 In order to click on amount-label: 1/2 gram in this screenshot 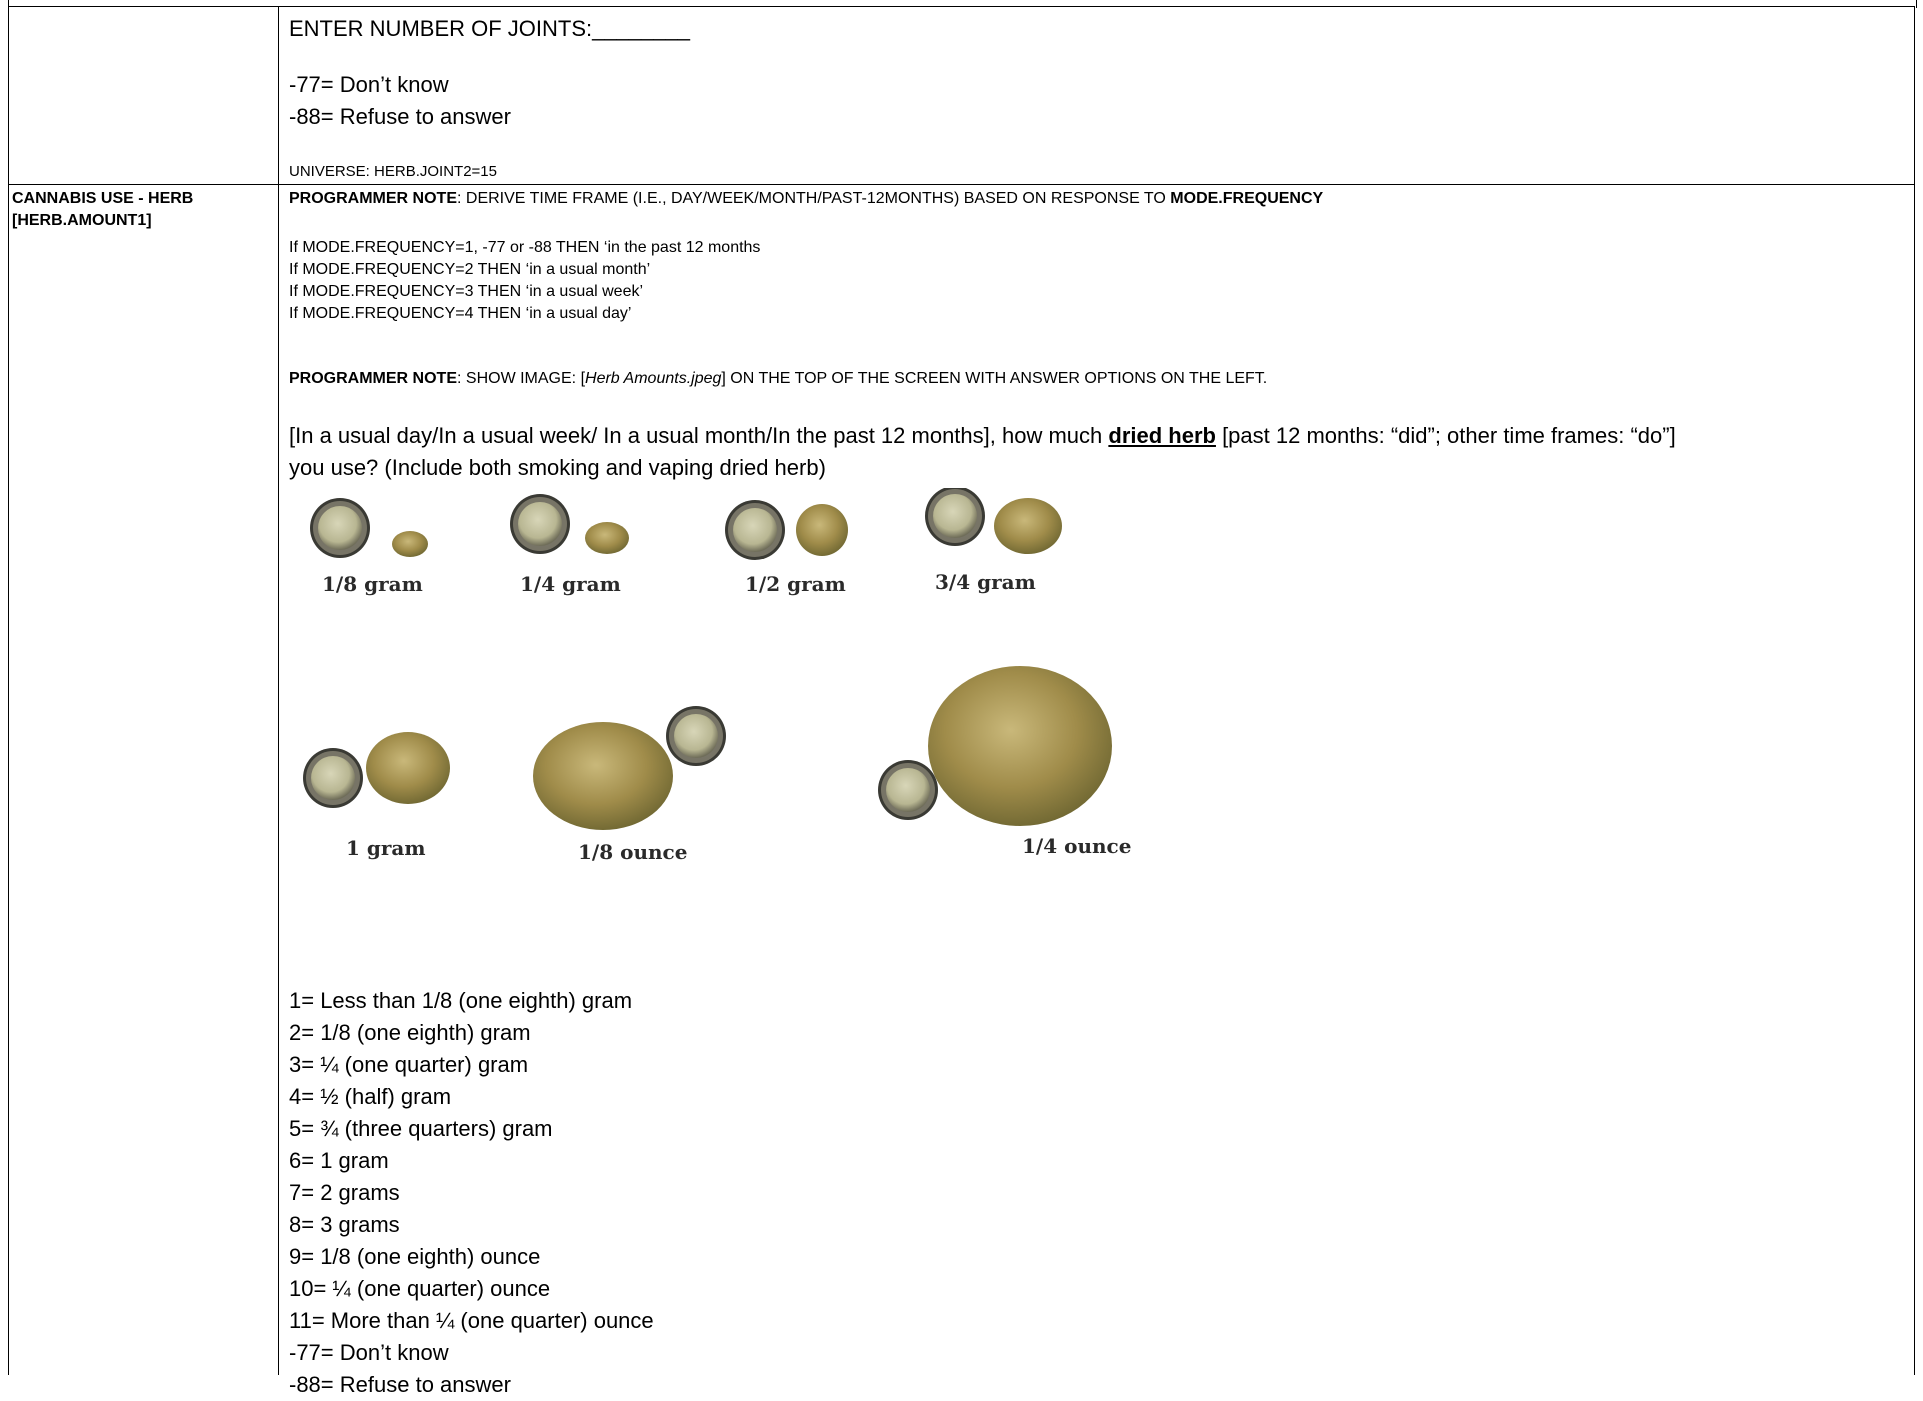, I will do `click(795, 584)`.